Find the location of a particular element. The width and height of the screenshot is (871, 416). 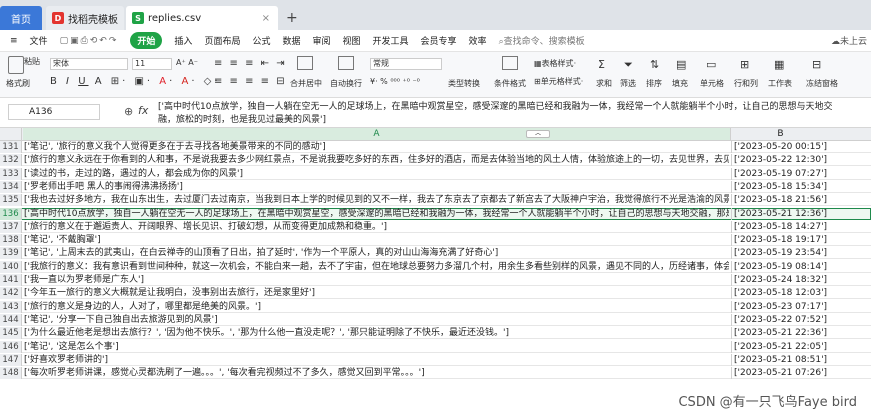

row-number: 144 is located at coordinates (11, 319).